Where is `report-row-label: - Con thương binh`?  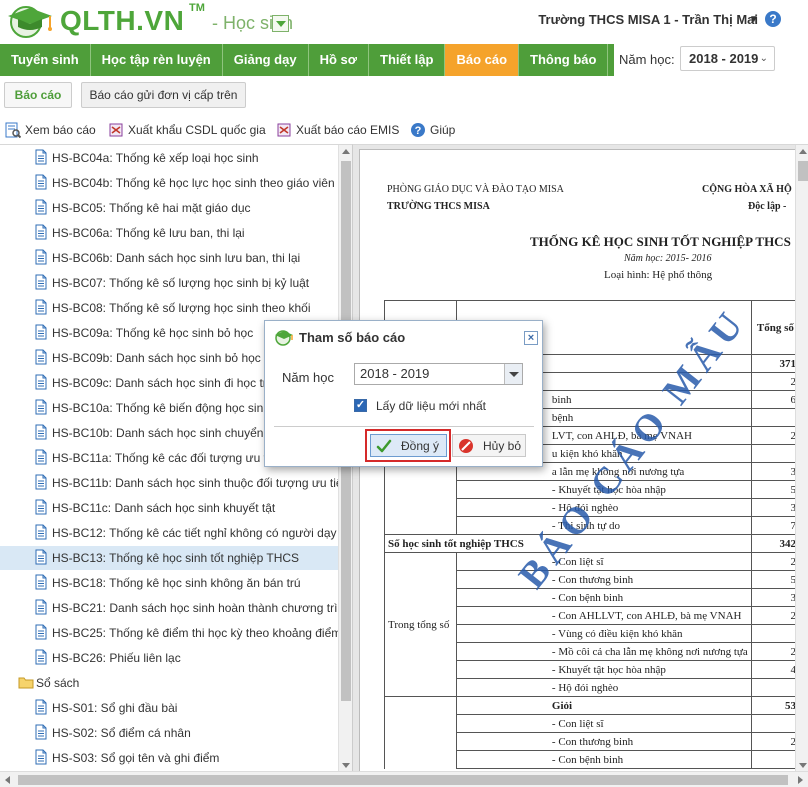 report-row-label: - Con thương binh is located at coordinates (603, 741).